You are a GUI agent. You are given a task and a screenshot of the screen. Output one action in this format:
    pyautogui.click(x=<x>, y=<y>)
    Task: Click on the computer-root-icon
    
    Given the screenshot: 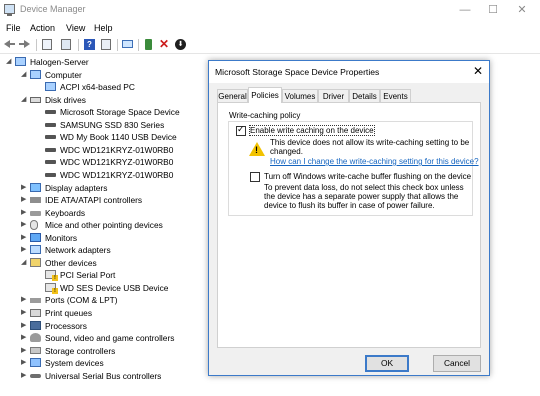 What is the action you would take?
    pyautogui.click(x=20, y=61)
    